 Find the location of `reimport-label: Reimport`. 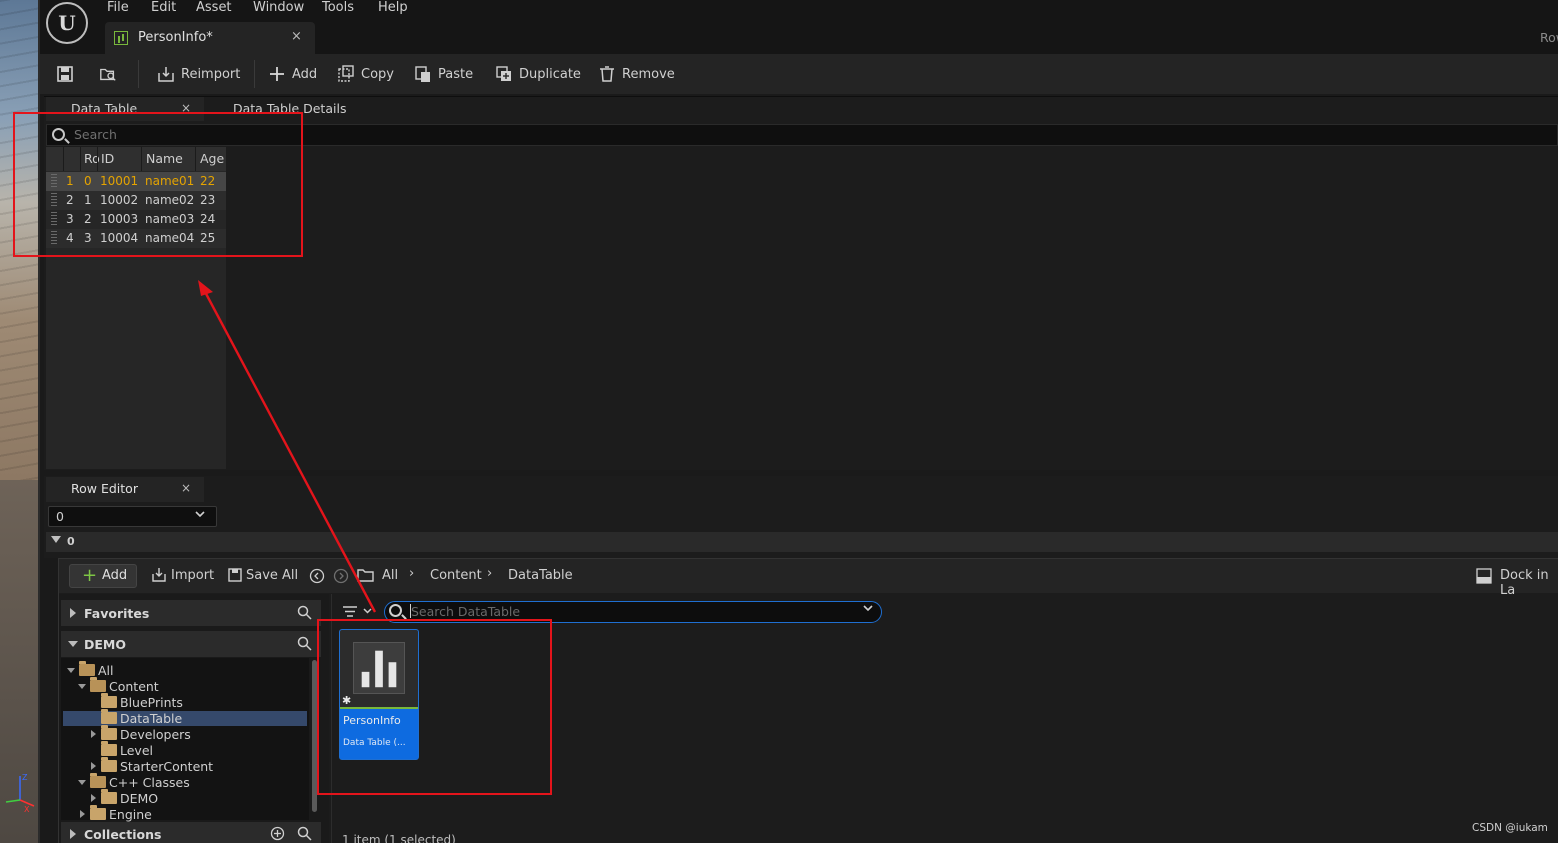

reimport-label: Reimport is located at coordinates (211, 74).